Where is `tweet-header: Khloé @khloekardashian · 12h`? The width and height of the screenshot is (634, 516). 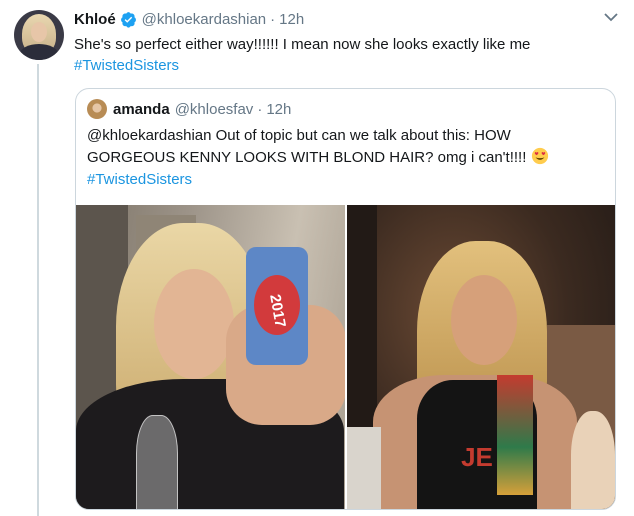 tweet-header: Khloé @khloekardashian · 12h is located at coordinates (189, 19).